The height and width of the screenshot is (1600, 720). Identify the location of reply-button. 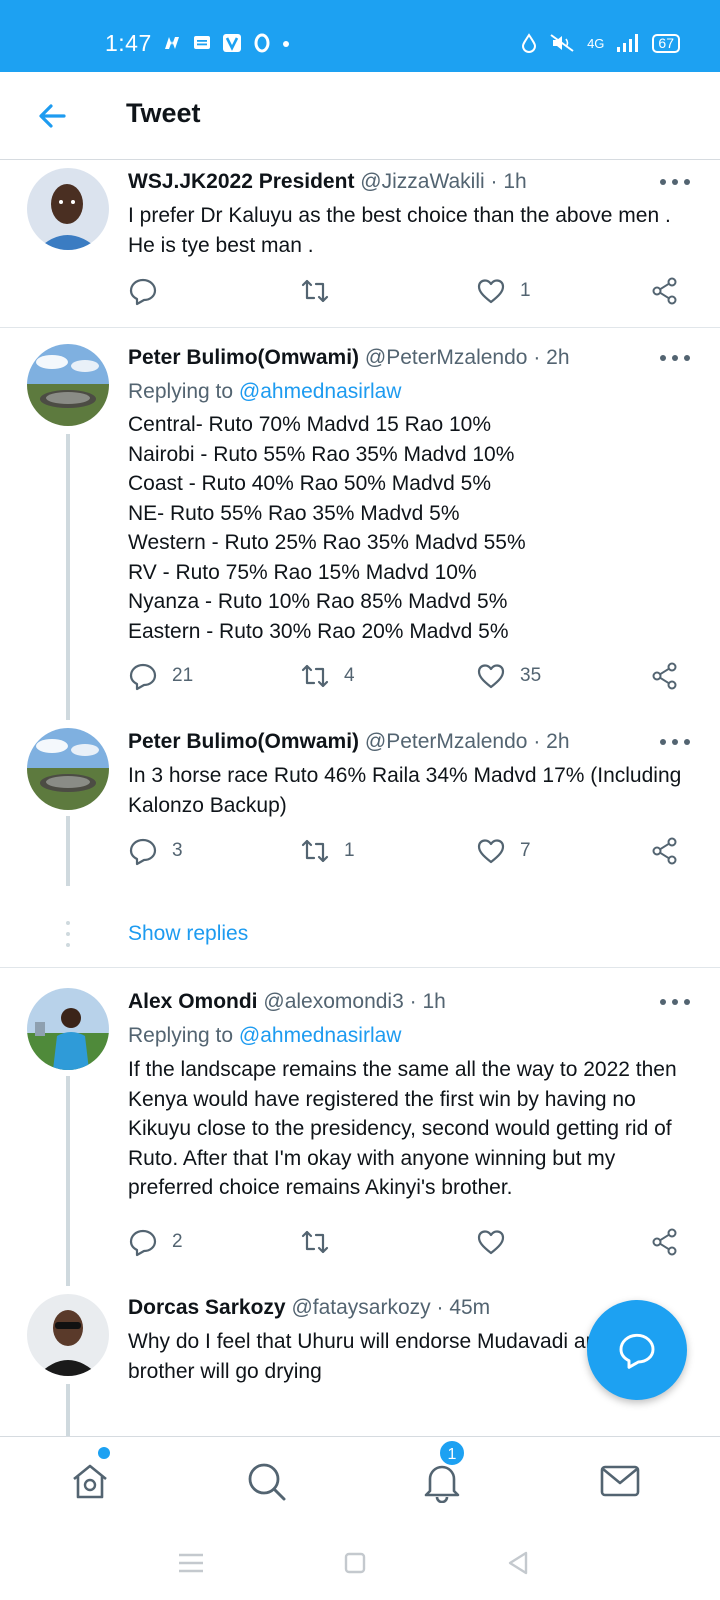
(150, 291).